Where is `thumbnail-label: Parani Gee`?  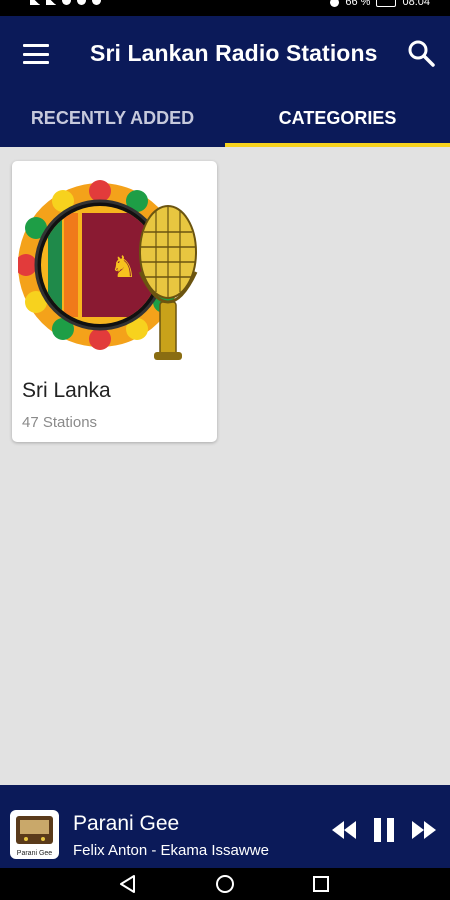 thumbnail-label: Parani Gee is located at coordinates (34, 853).